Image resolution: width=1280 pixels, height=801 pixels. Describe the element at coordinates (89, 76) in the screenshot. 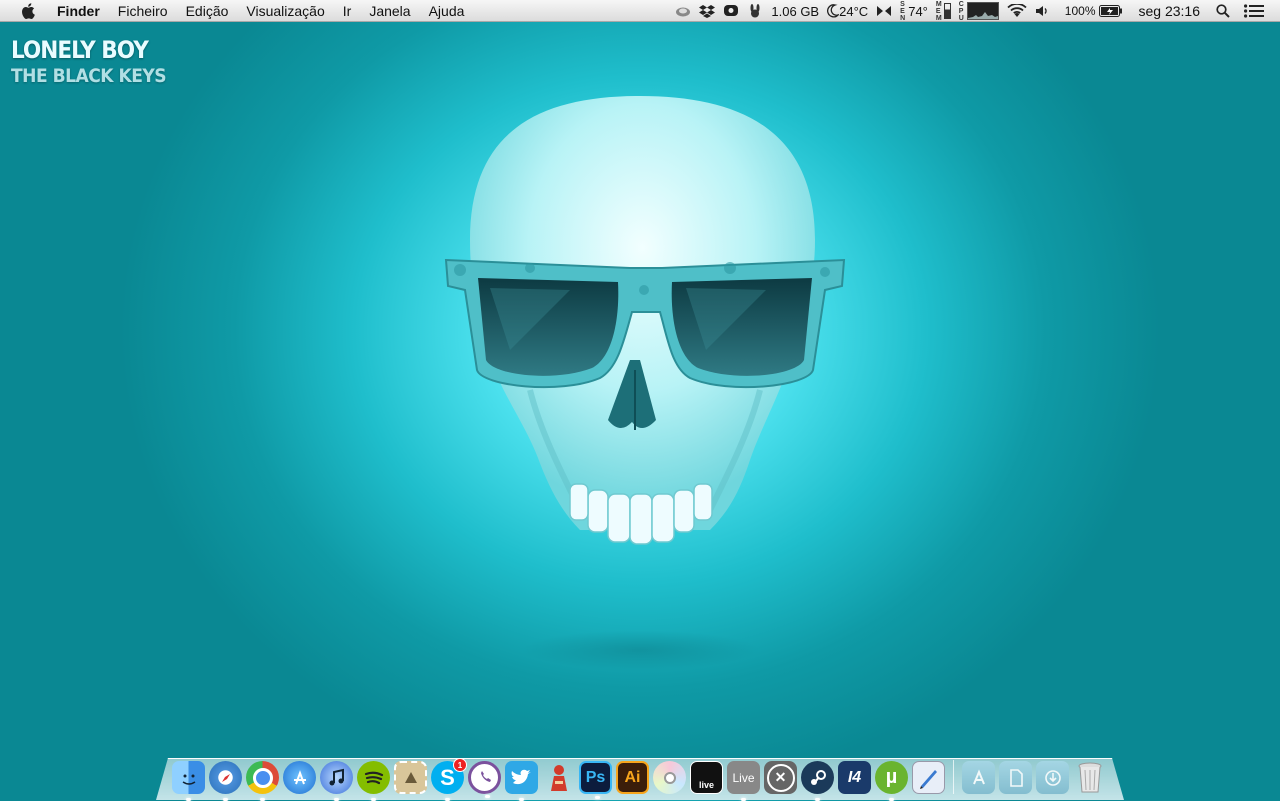

I see `now-playing-artist: THE BLACK KEYS` at that location.